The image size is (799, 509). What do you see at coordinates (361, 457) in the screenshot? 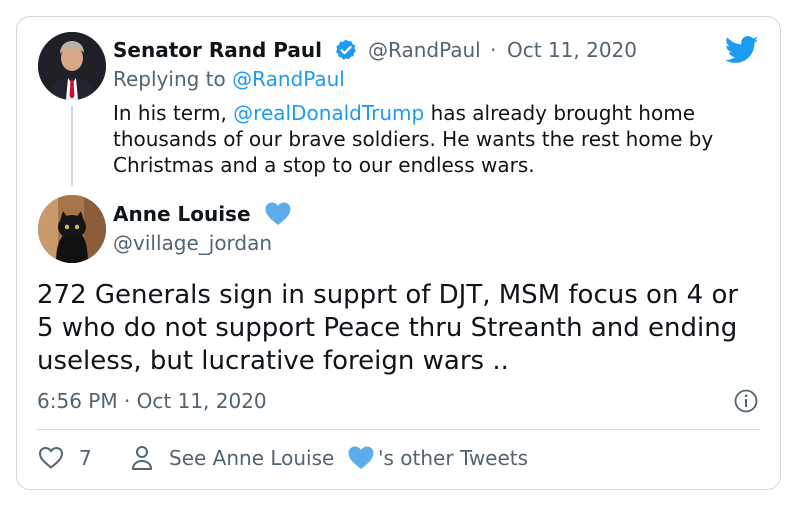
I see `blue-heart-inline-icon` at bounding box center [361, 457].